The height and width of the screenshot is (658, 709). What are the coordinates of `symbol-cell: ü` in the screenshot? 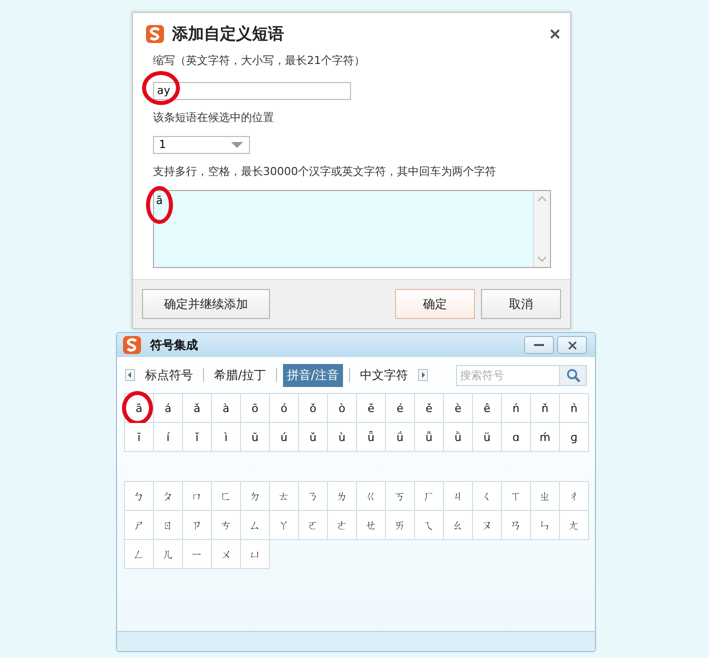 It's located at (487, 437).